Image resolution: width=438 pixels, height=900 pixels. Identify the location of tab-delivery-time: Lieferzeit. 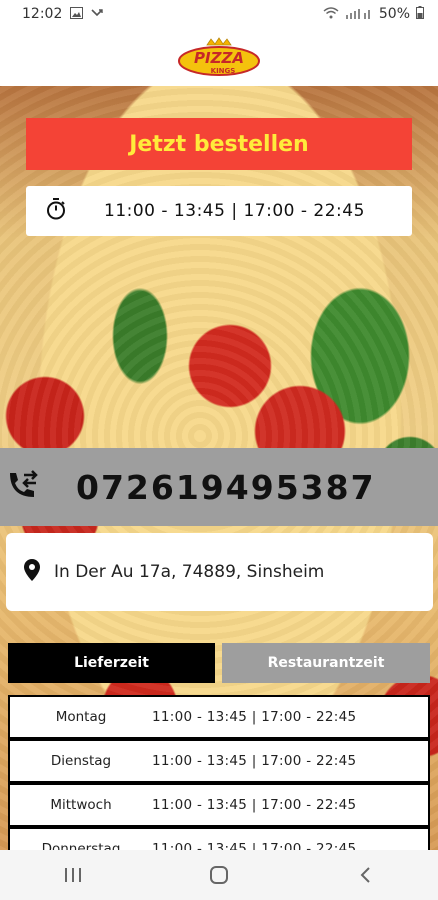
(111, 663).